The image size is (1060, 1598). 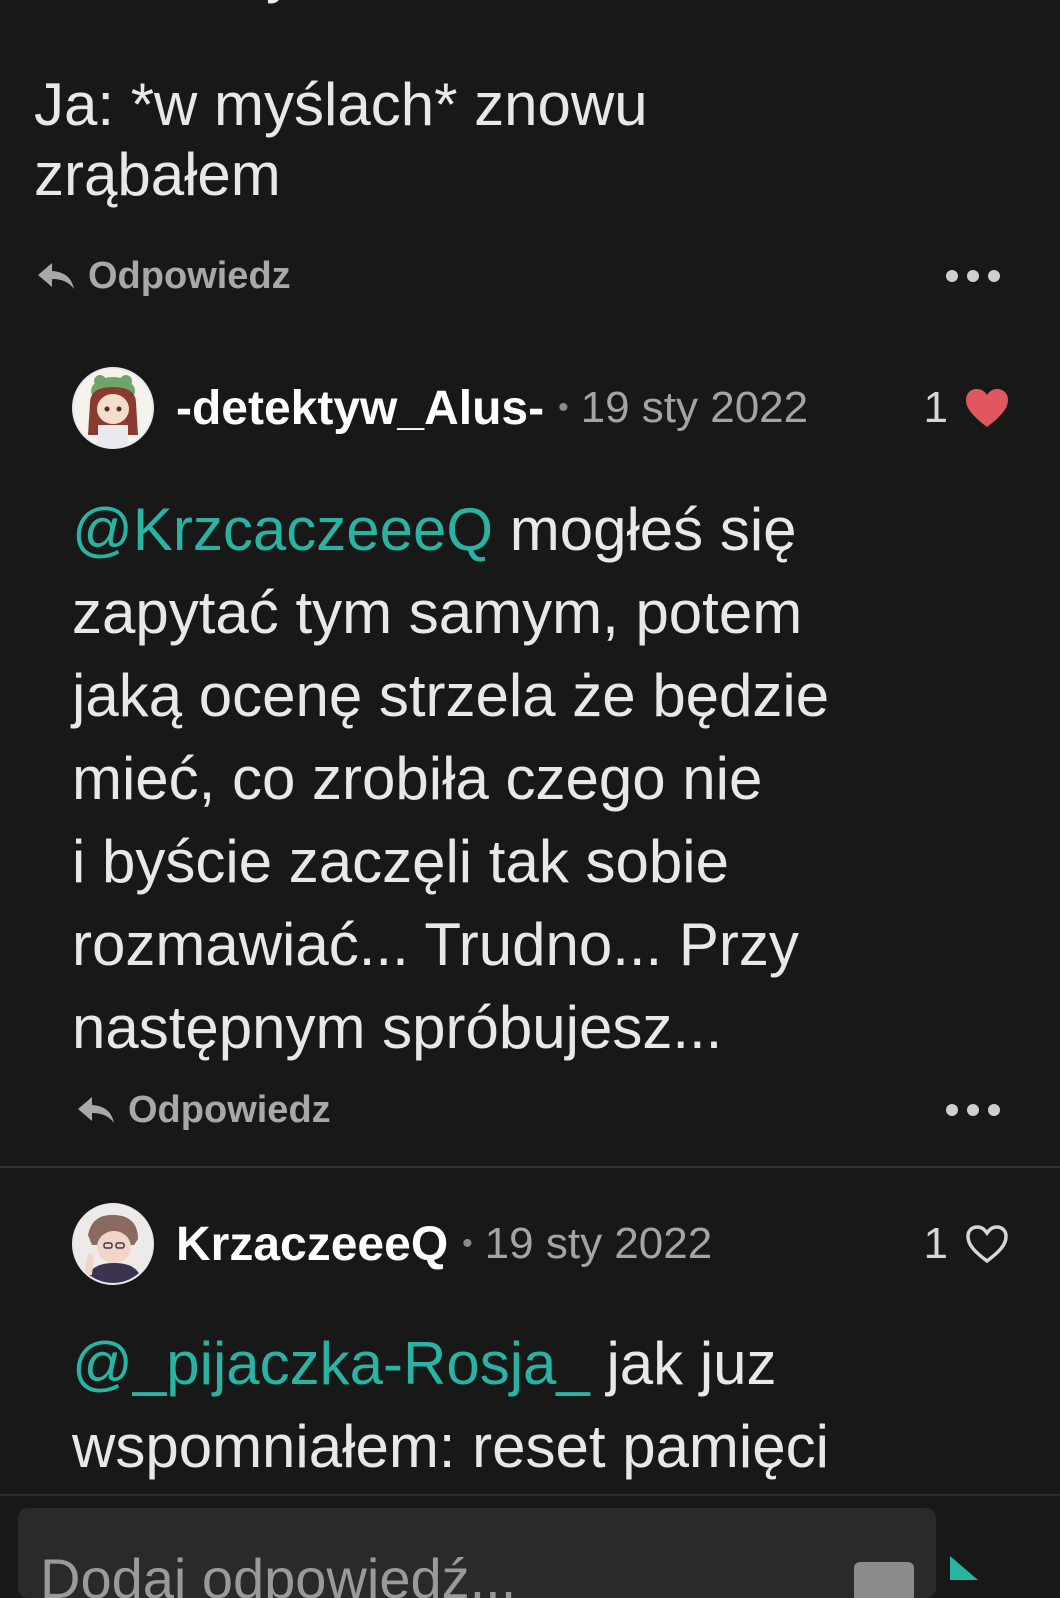 What do you see at coordinates (530, 1495) in the screenshot?
I see `composer-divider` at bounding box center [530, 1495].